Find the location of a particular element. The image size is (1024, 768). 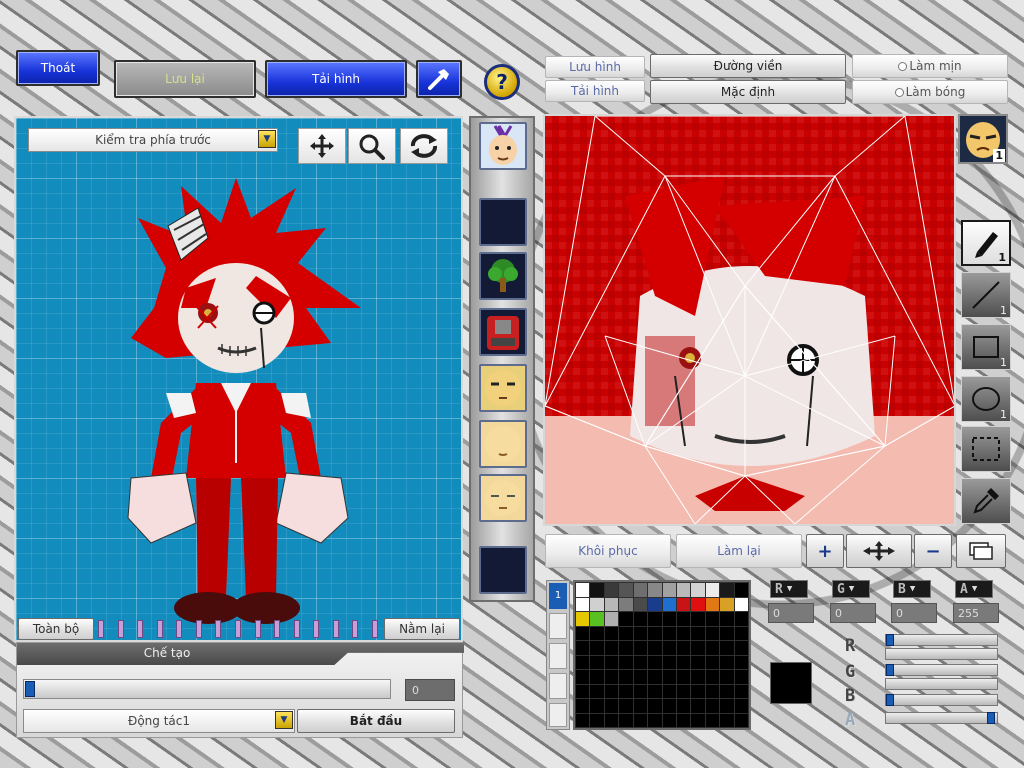

smooth-option: Làm mịn is located at coordinates (930, 66).